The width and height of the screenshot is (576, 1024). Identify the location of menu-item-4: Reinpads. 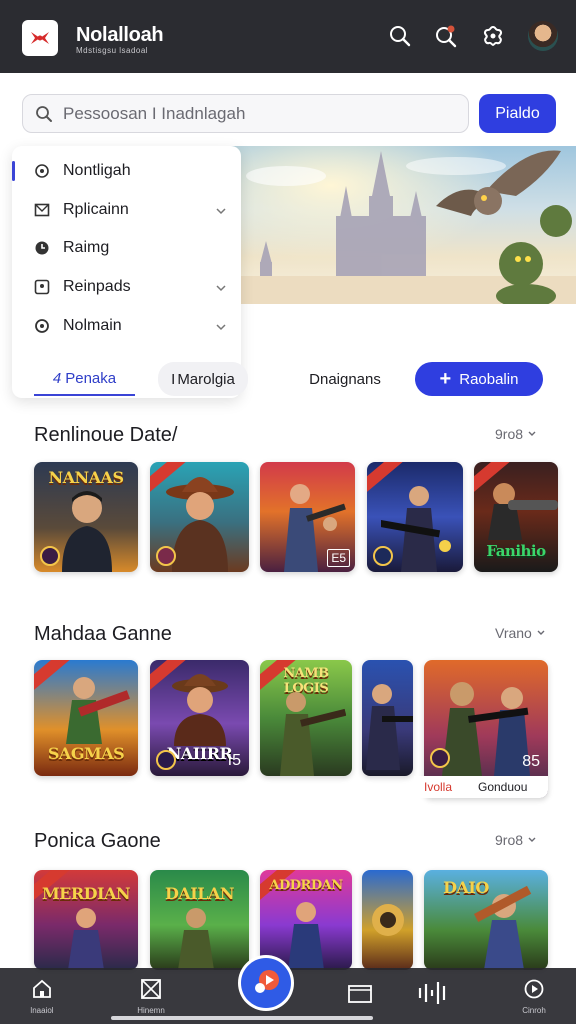
(126, 287).